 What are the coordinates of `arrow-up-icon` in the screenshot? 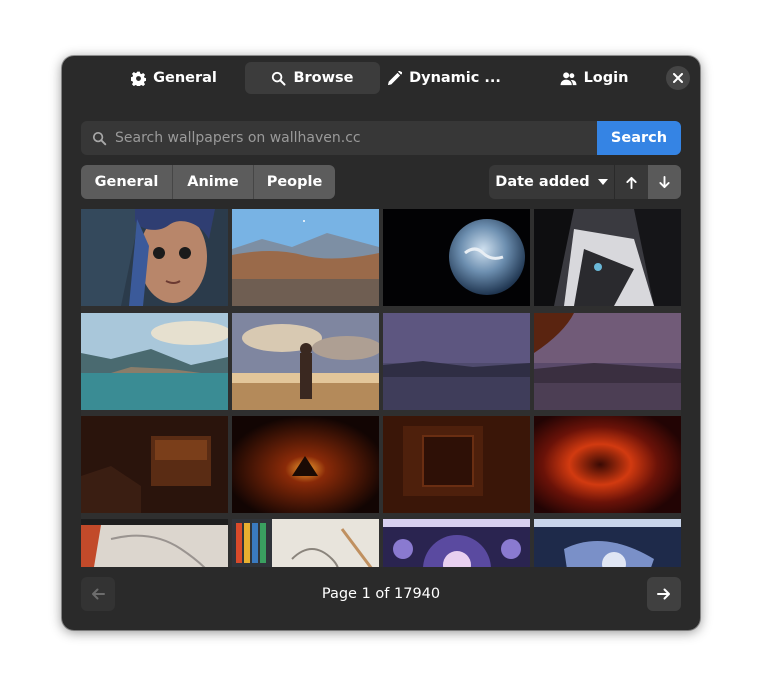 It's located at (631, 182).